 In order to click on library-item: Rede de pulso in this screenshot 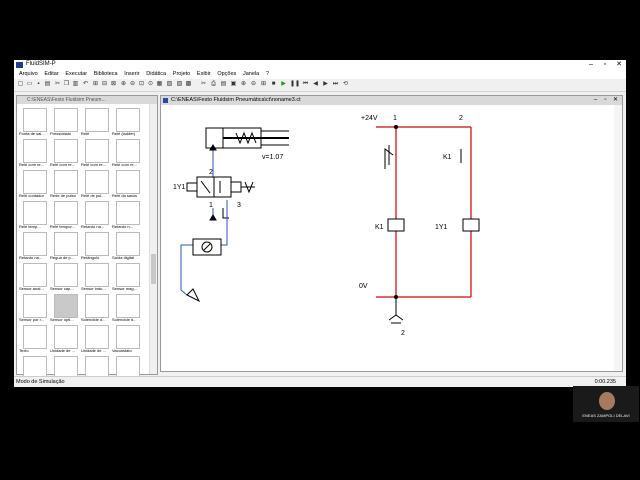, I will do `click(65, 185)`.